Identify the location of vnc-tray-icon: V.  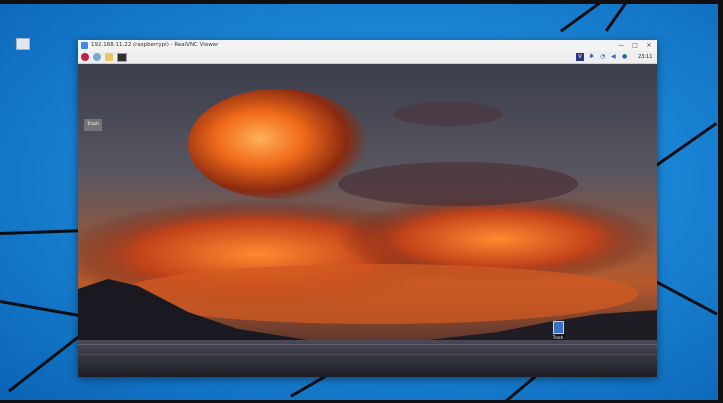
(580, 57).